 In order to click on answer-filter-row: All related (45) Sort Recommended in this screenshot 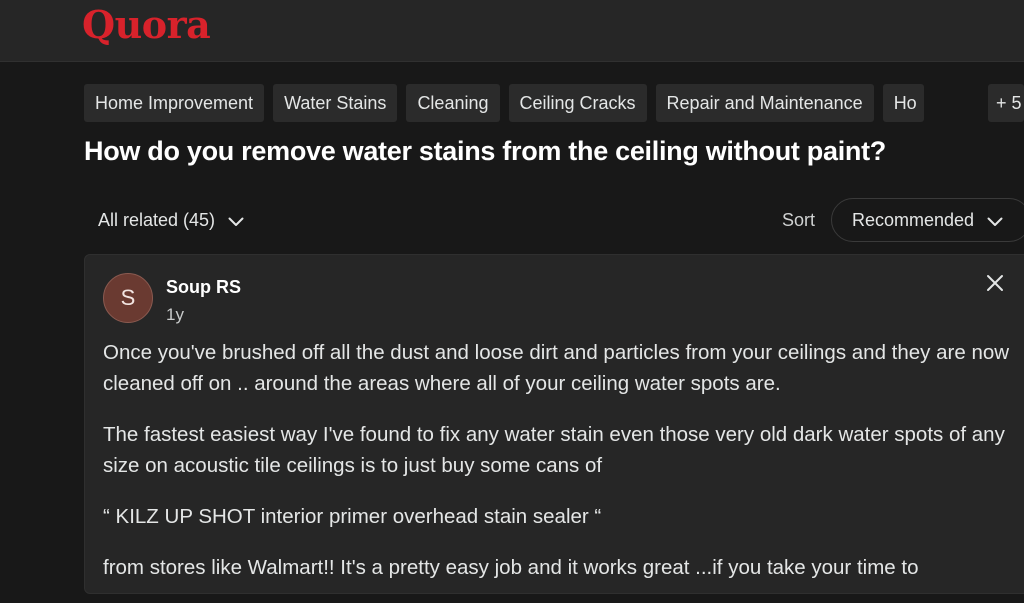, I will do `click(554, 220)`.